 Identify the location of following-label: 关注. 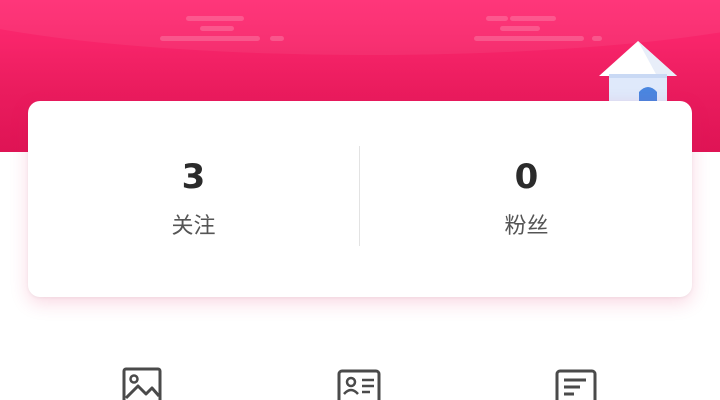
(193, 226).